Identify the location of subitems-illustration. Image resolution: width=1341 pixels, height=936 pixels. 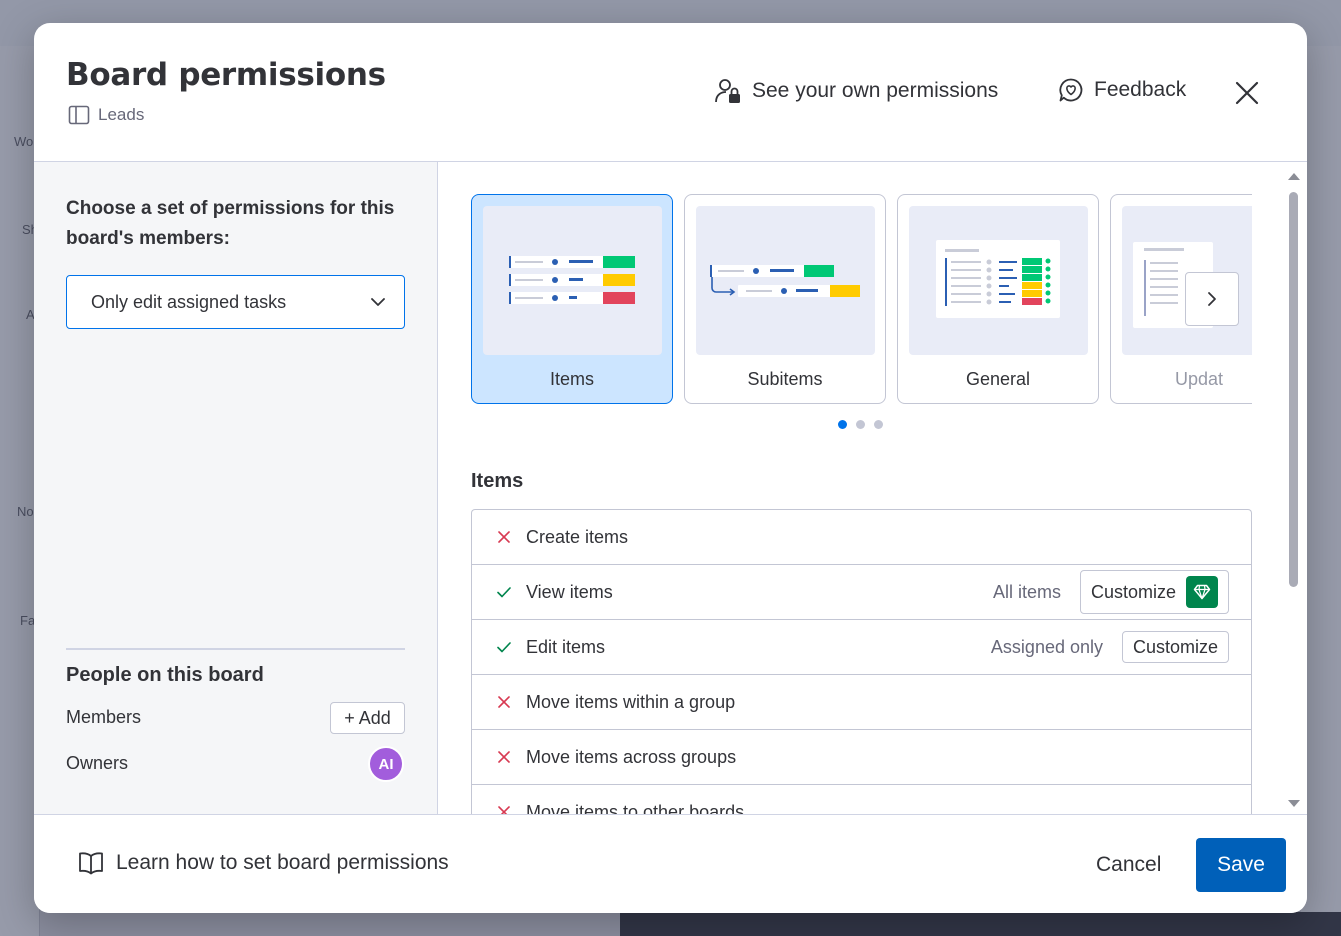
(785, 280).